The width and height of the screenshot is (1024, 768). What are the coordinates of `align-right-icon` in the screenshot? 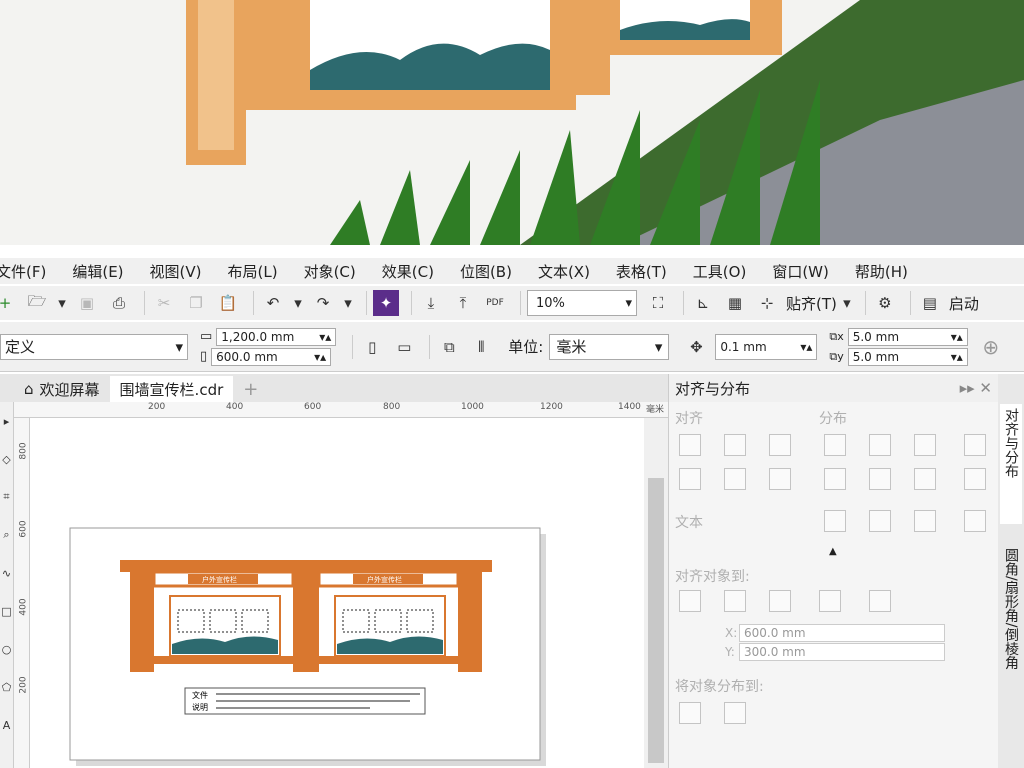 It's located at (780, 445).